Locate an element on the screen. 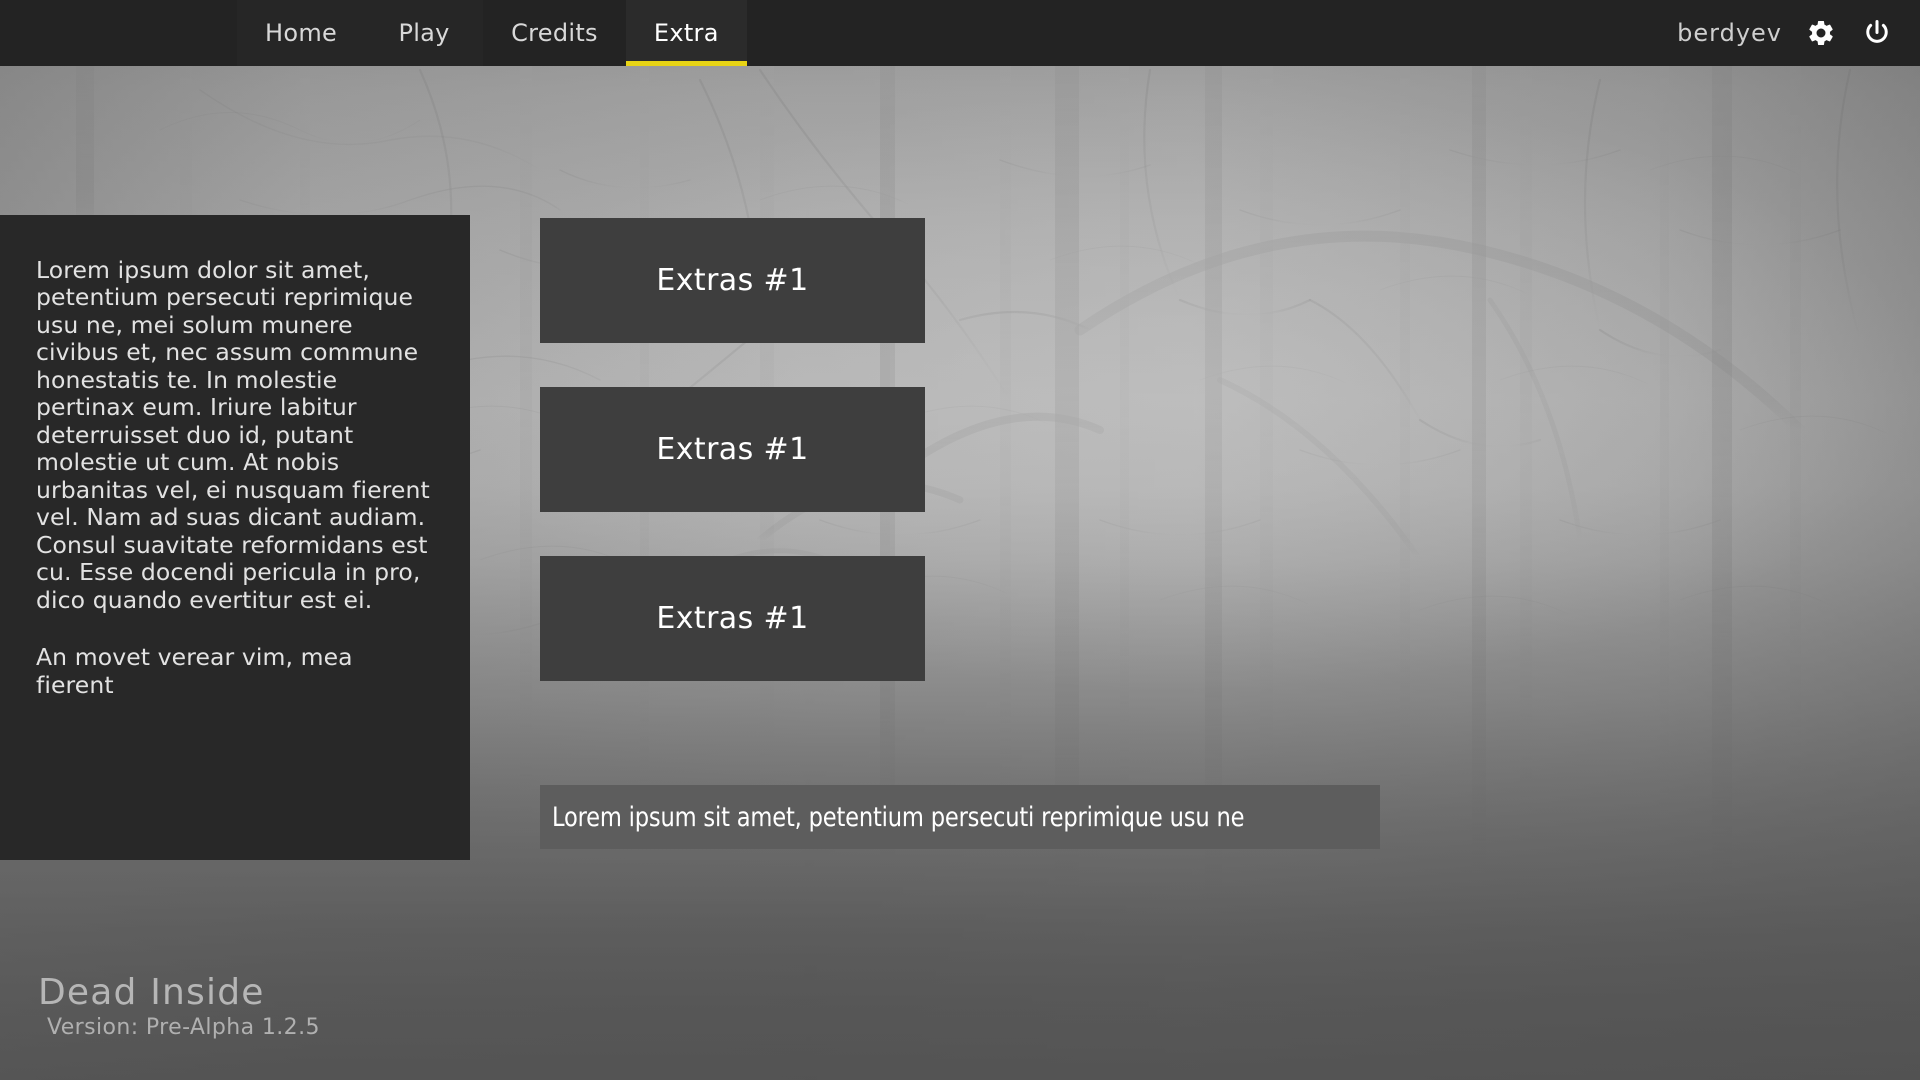 This screenshot has height=1080, width=1920. tab-credits-underline is located at coordinates (554, 63).